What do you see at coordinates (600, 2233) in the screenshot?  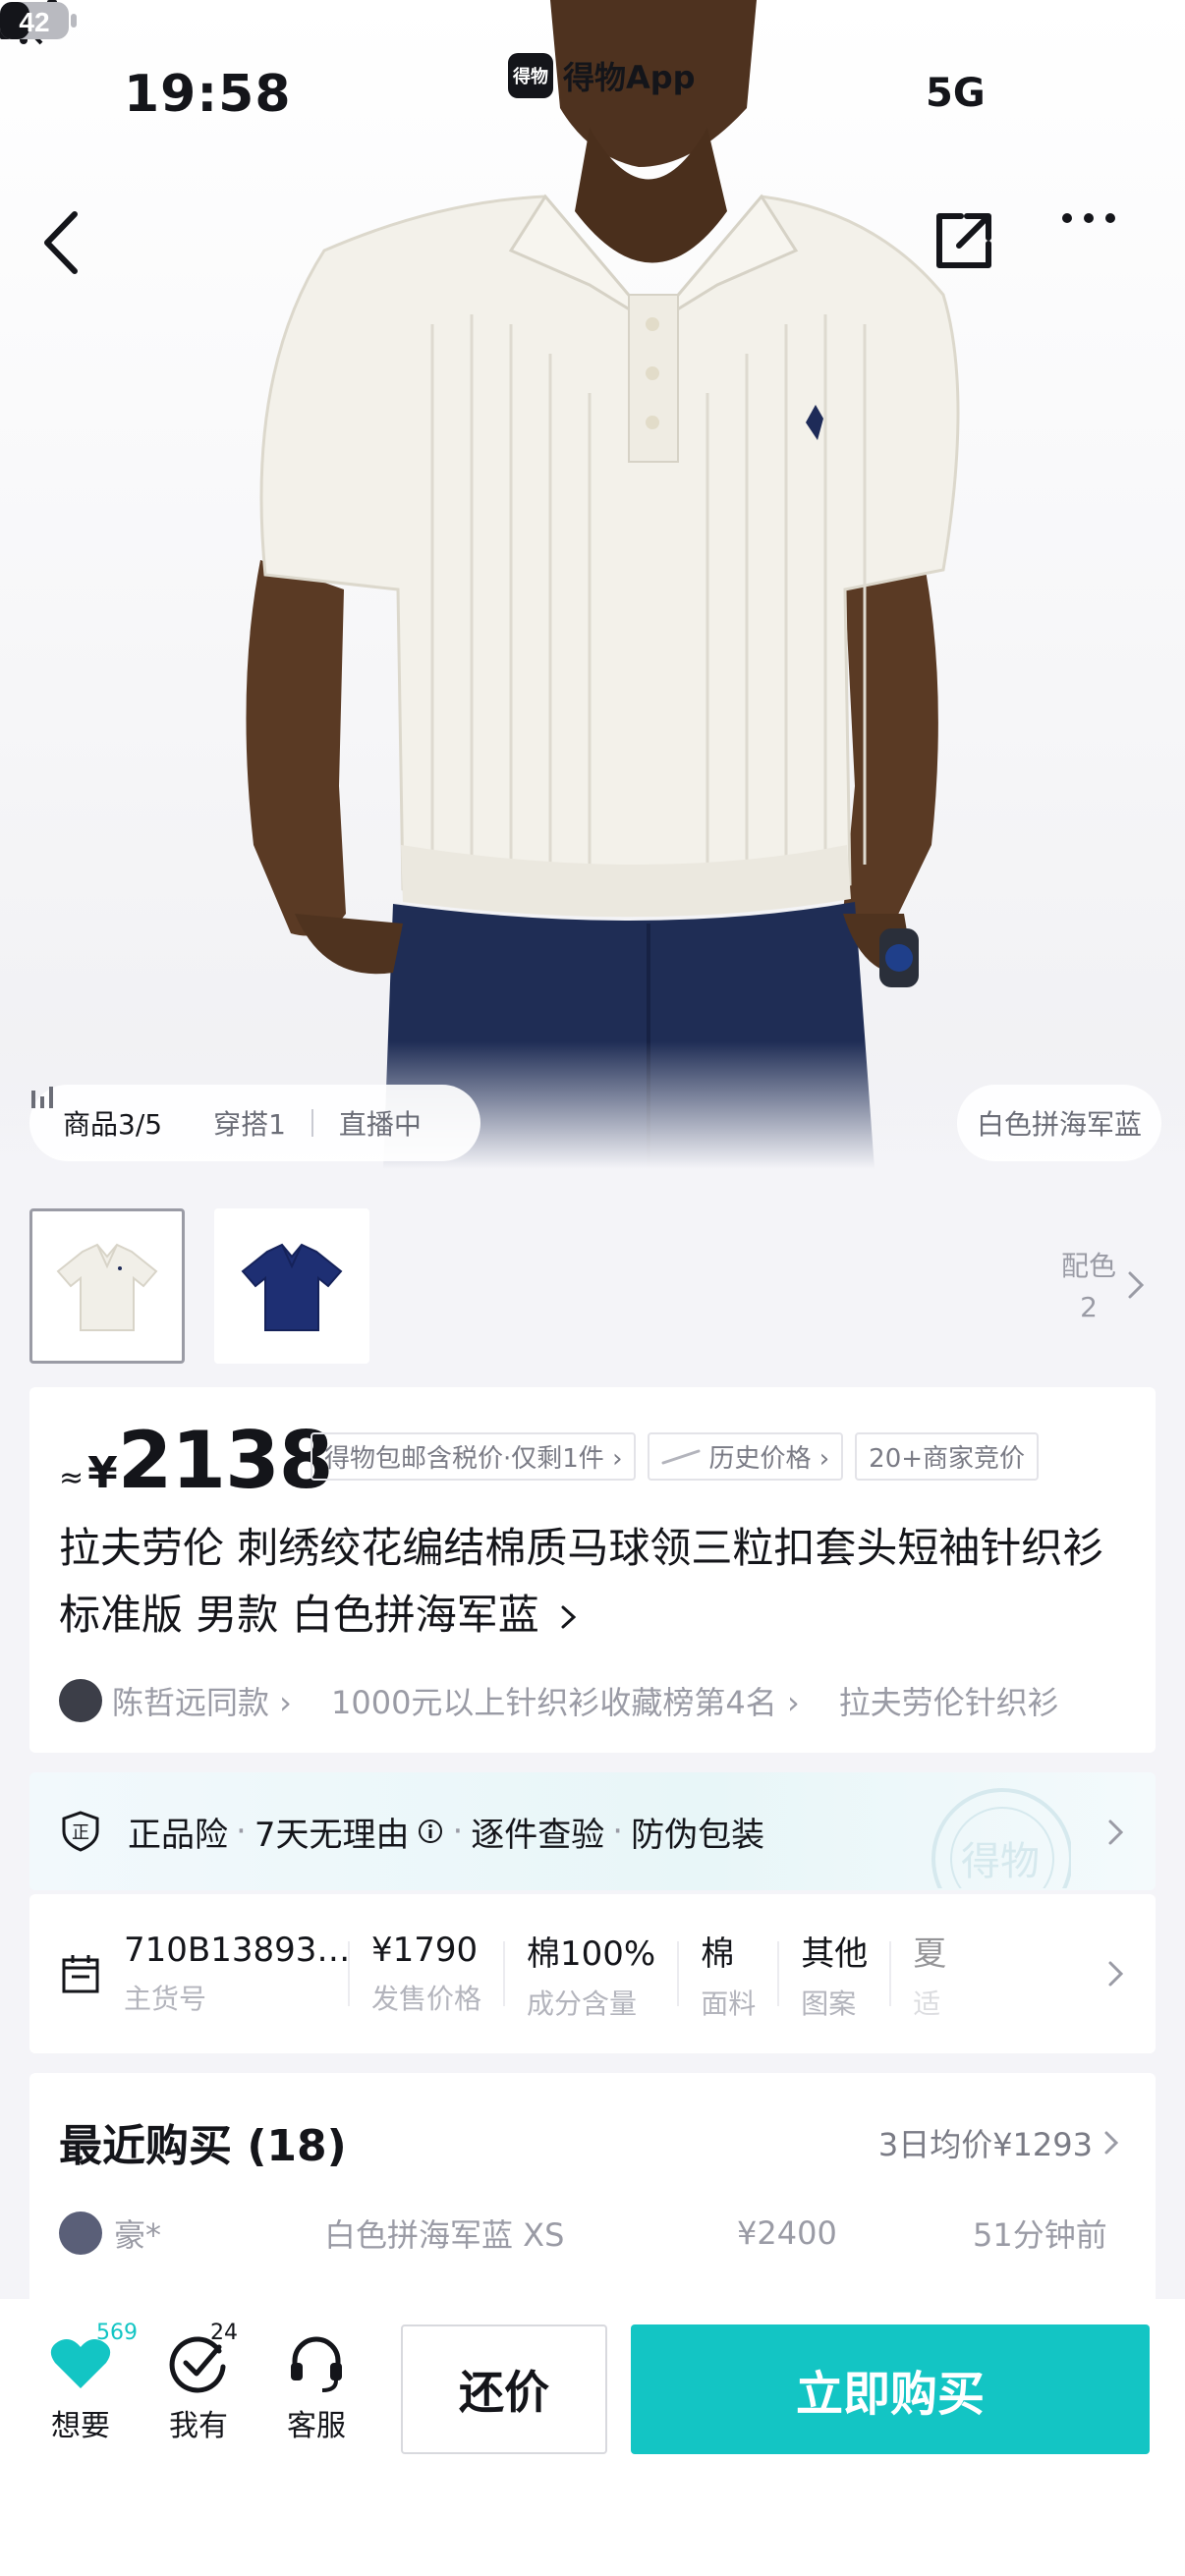 I see `purchase-row: 豪* 白色拼海军蓝 XS ¥2400 51分钟前` at bounding box center [600, 2233].